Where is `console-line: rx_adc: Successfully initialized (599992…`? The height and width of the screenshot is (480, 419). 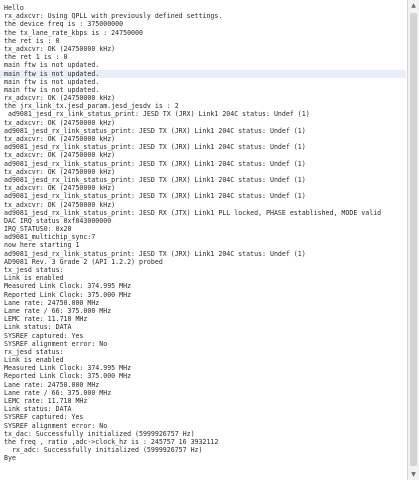
console-line: rx_adc: Successfully initialized (599992… is located at coordinates (103, 450).